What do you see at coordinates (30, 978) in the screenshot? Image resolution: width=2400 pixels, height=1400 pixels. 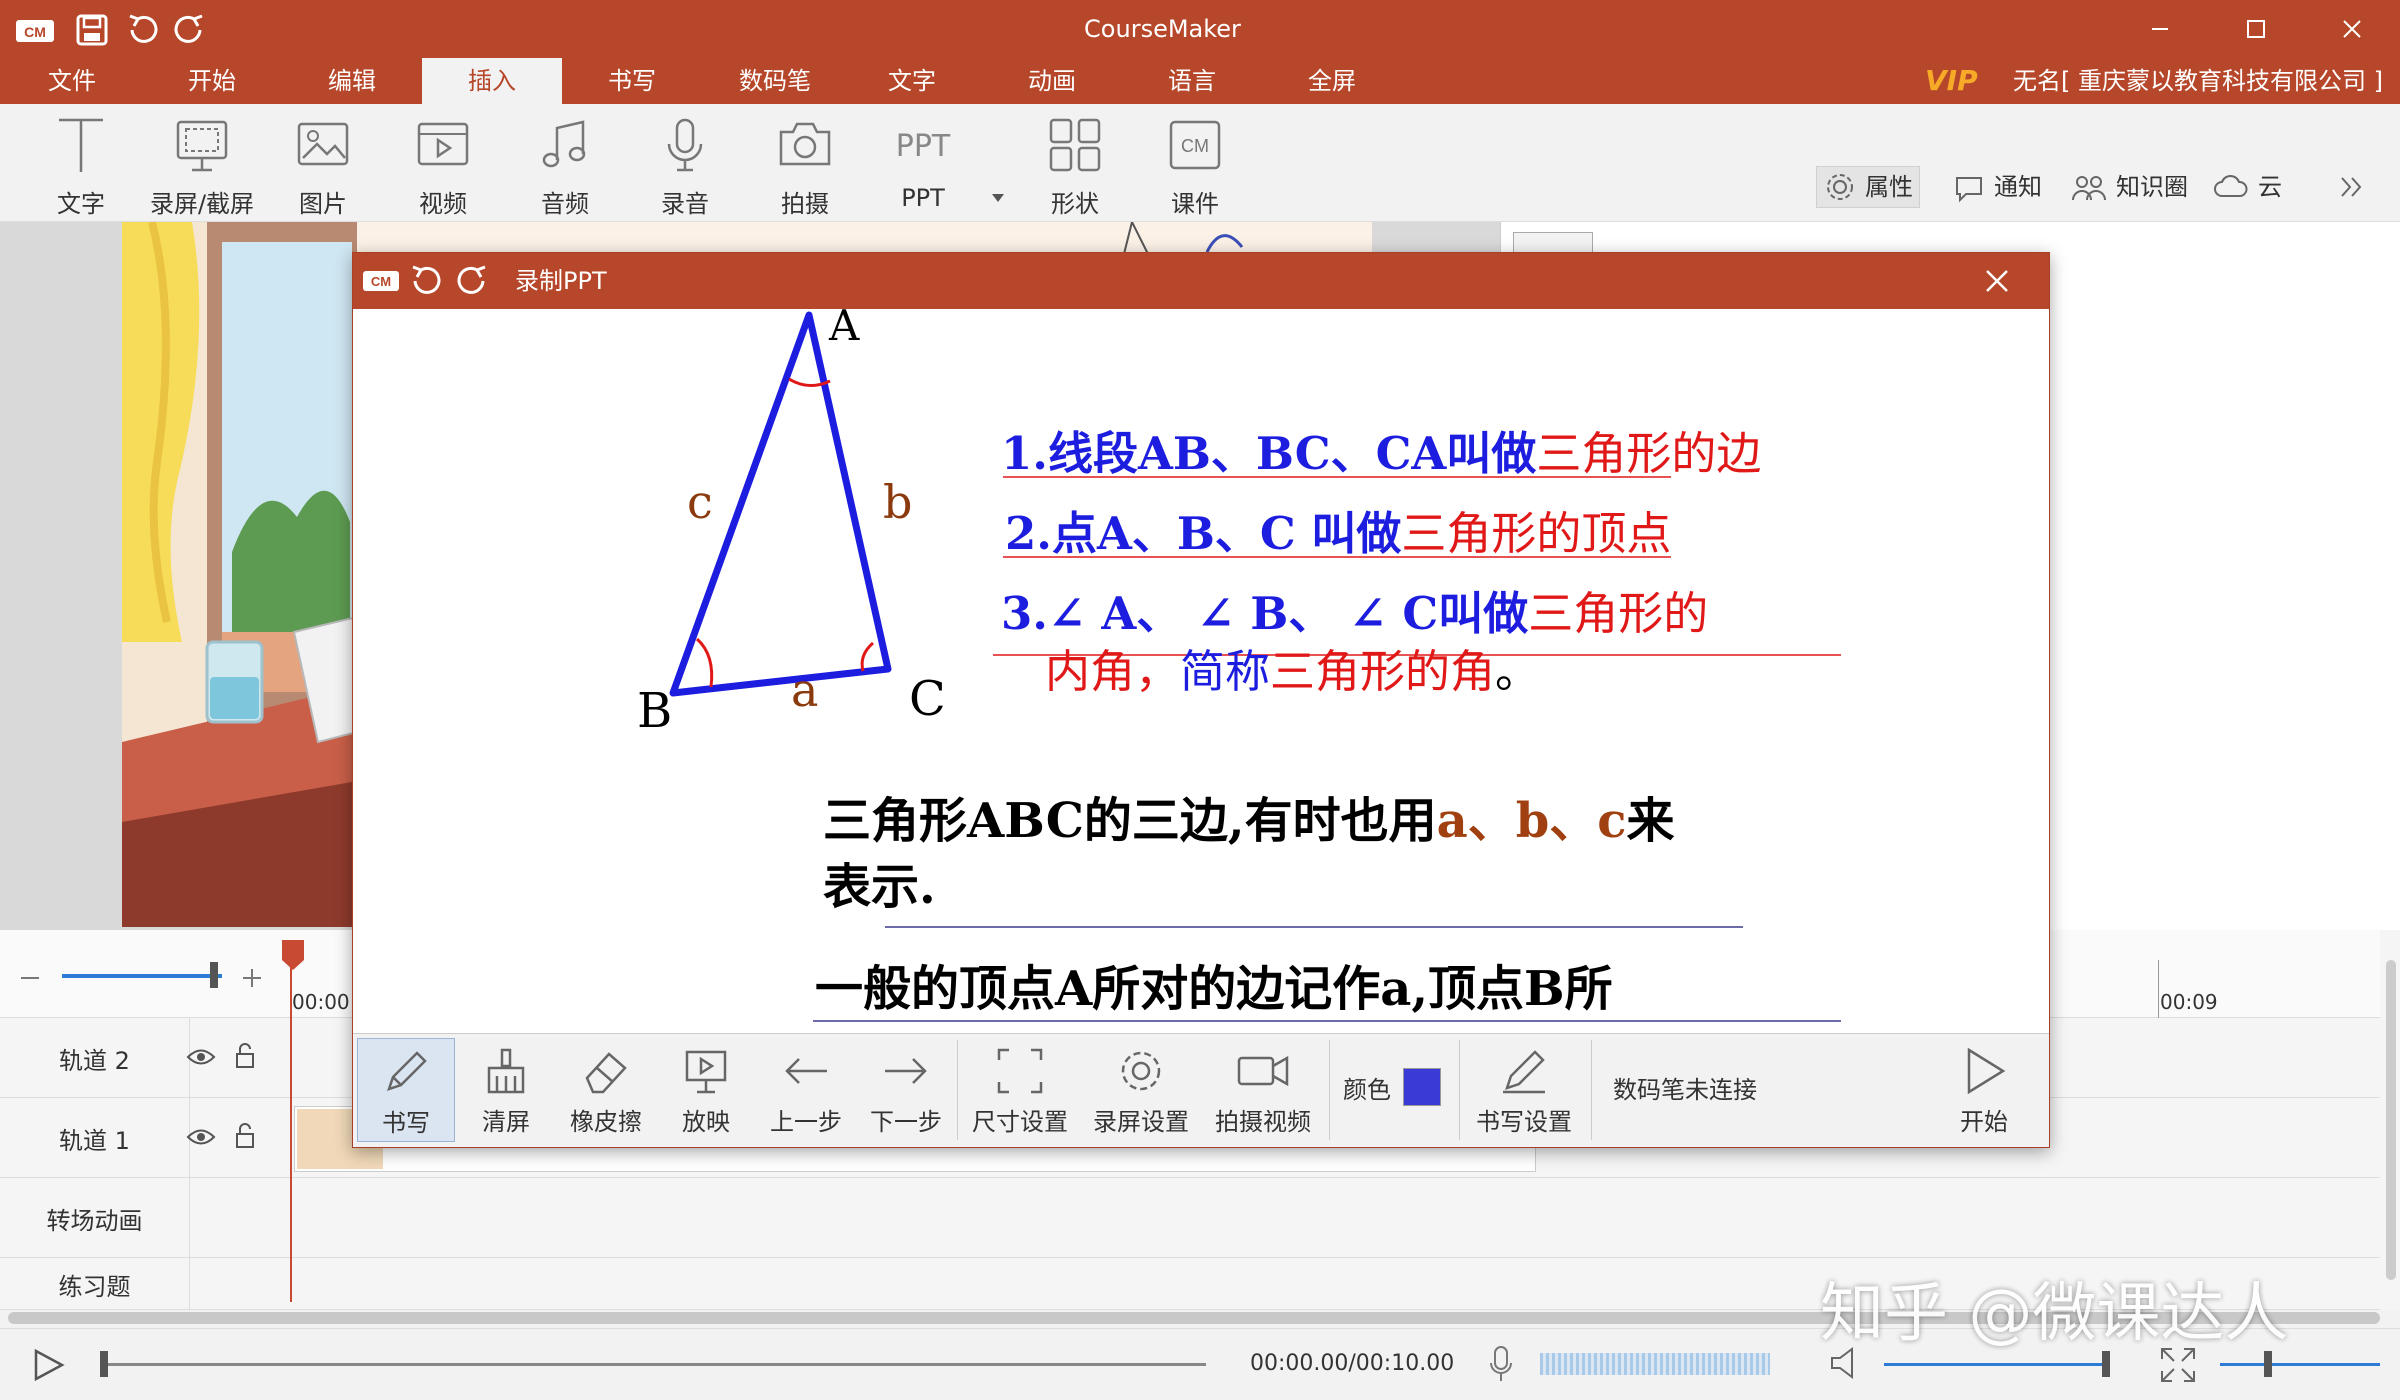 I see `zoom-out-icon` at bounding box center [30, 978].